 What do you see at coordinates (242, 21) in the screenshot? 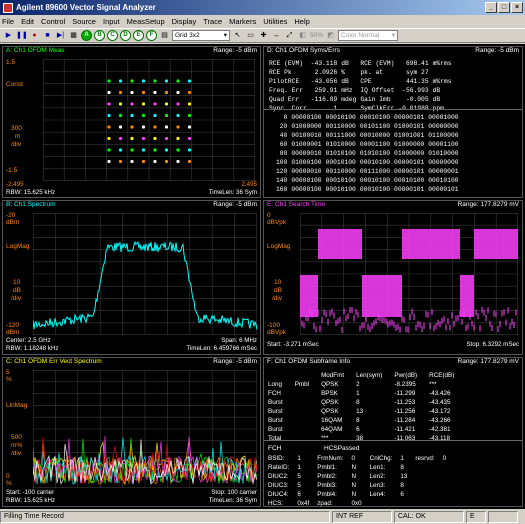
I see `menu-markers: Markers` at bounding box center [242, 21].